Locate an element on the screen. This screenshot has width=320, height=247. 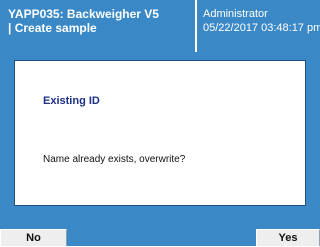
dialog-title: Existing ID is located at coordinates (71, 101).